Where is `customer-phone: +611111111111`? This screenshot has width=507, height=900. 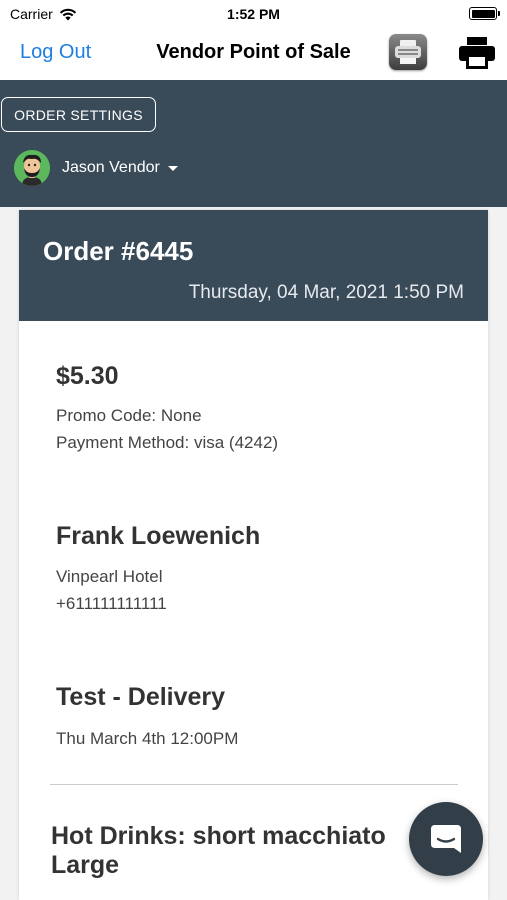
customer-phone: +611111111111 is located at coordinates (111, 603).